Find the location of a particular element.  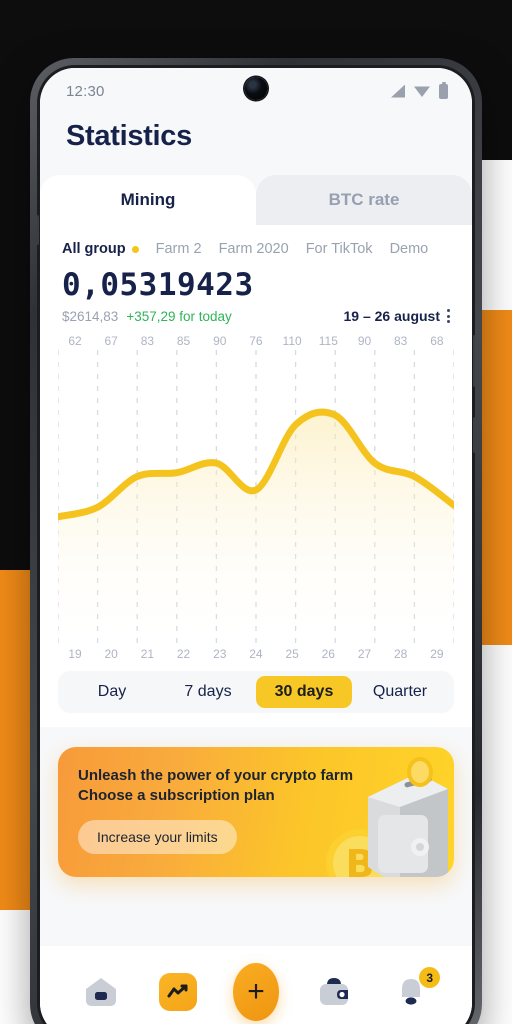

chart-x-label-2: 21 is located at coordinates (147, 654).